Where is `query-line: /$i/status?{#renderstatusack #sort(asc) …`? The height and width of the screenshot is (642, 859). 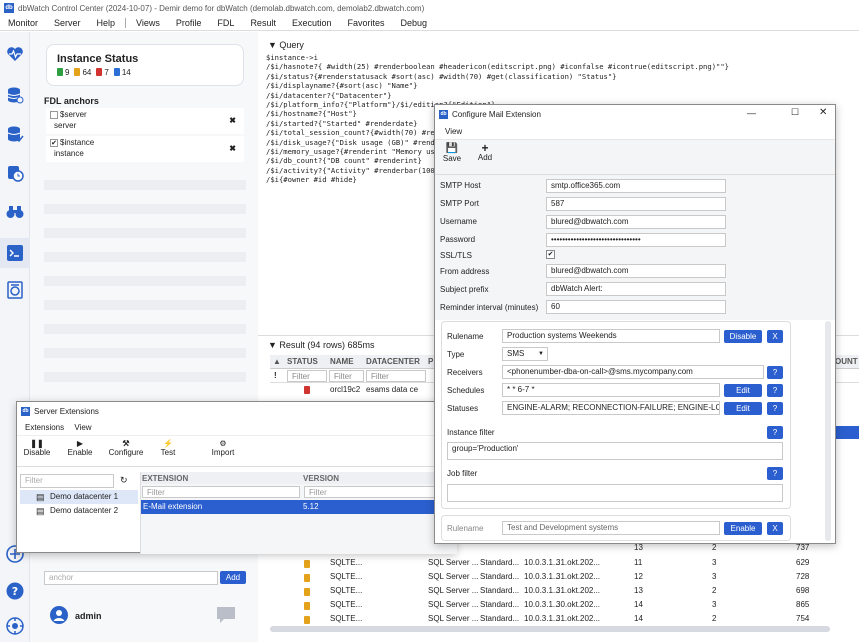 query-line: /$i/status?{#renderstatusack #sort(asc) … is located at coordinates (561, 76).